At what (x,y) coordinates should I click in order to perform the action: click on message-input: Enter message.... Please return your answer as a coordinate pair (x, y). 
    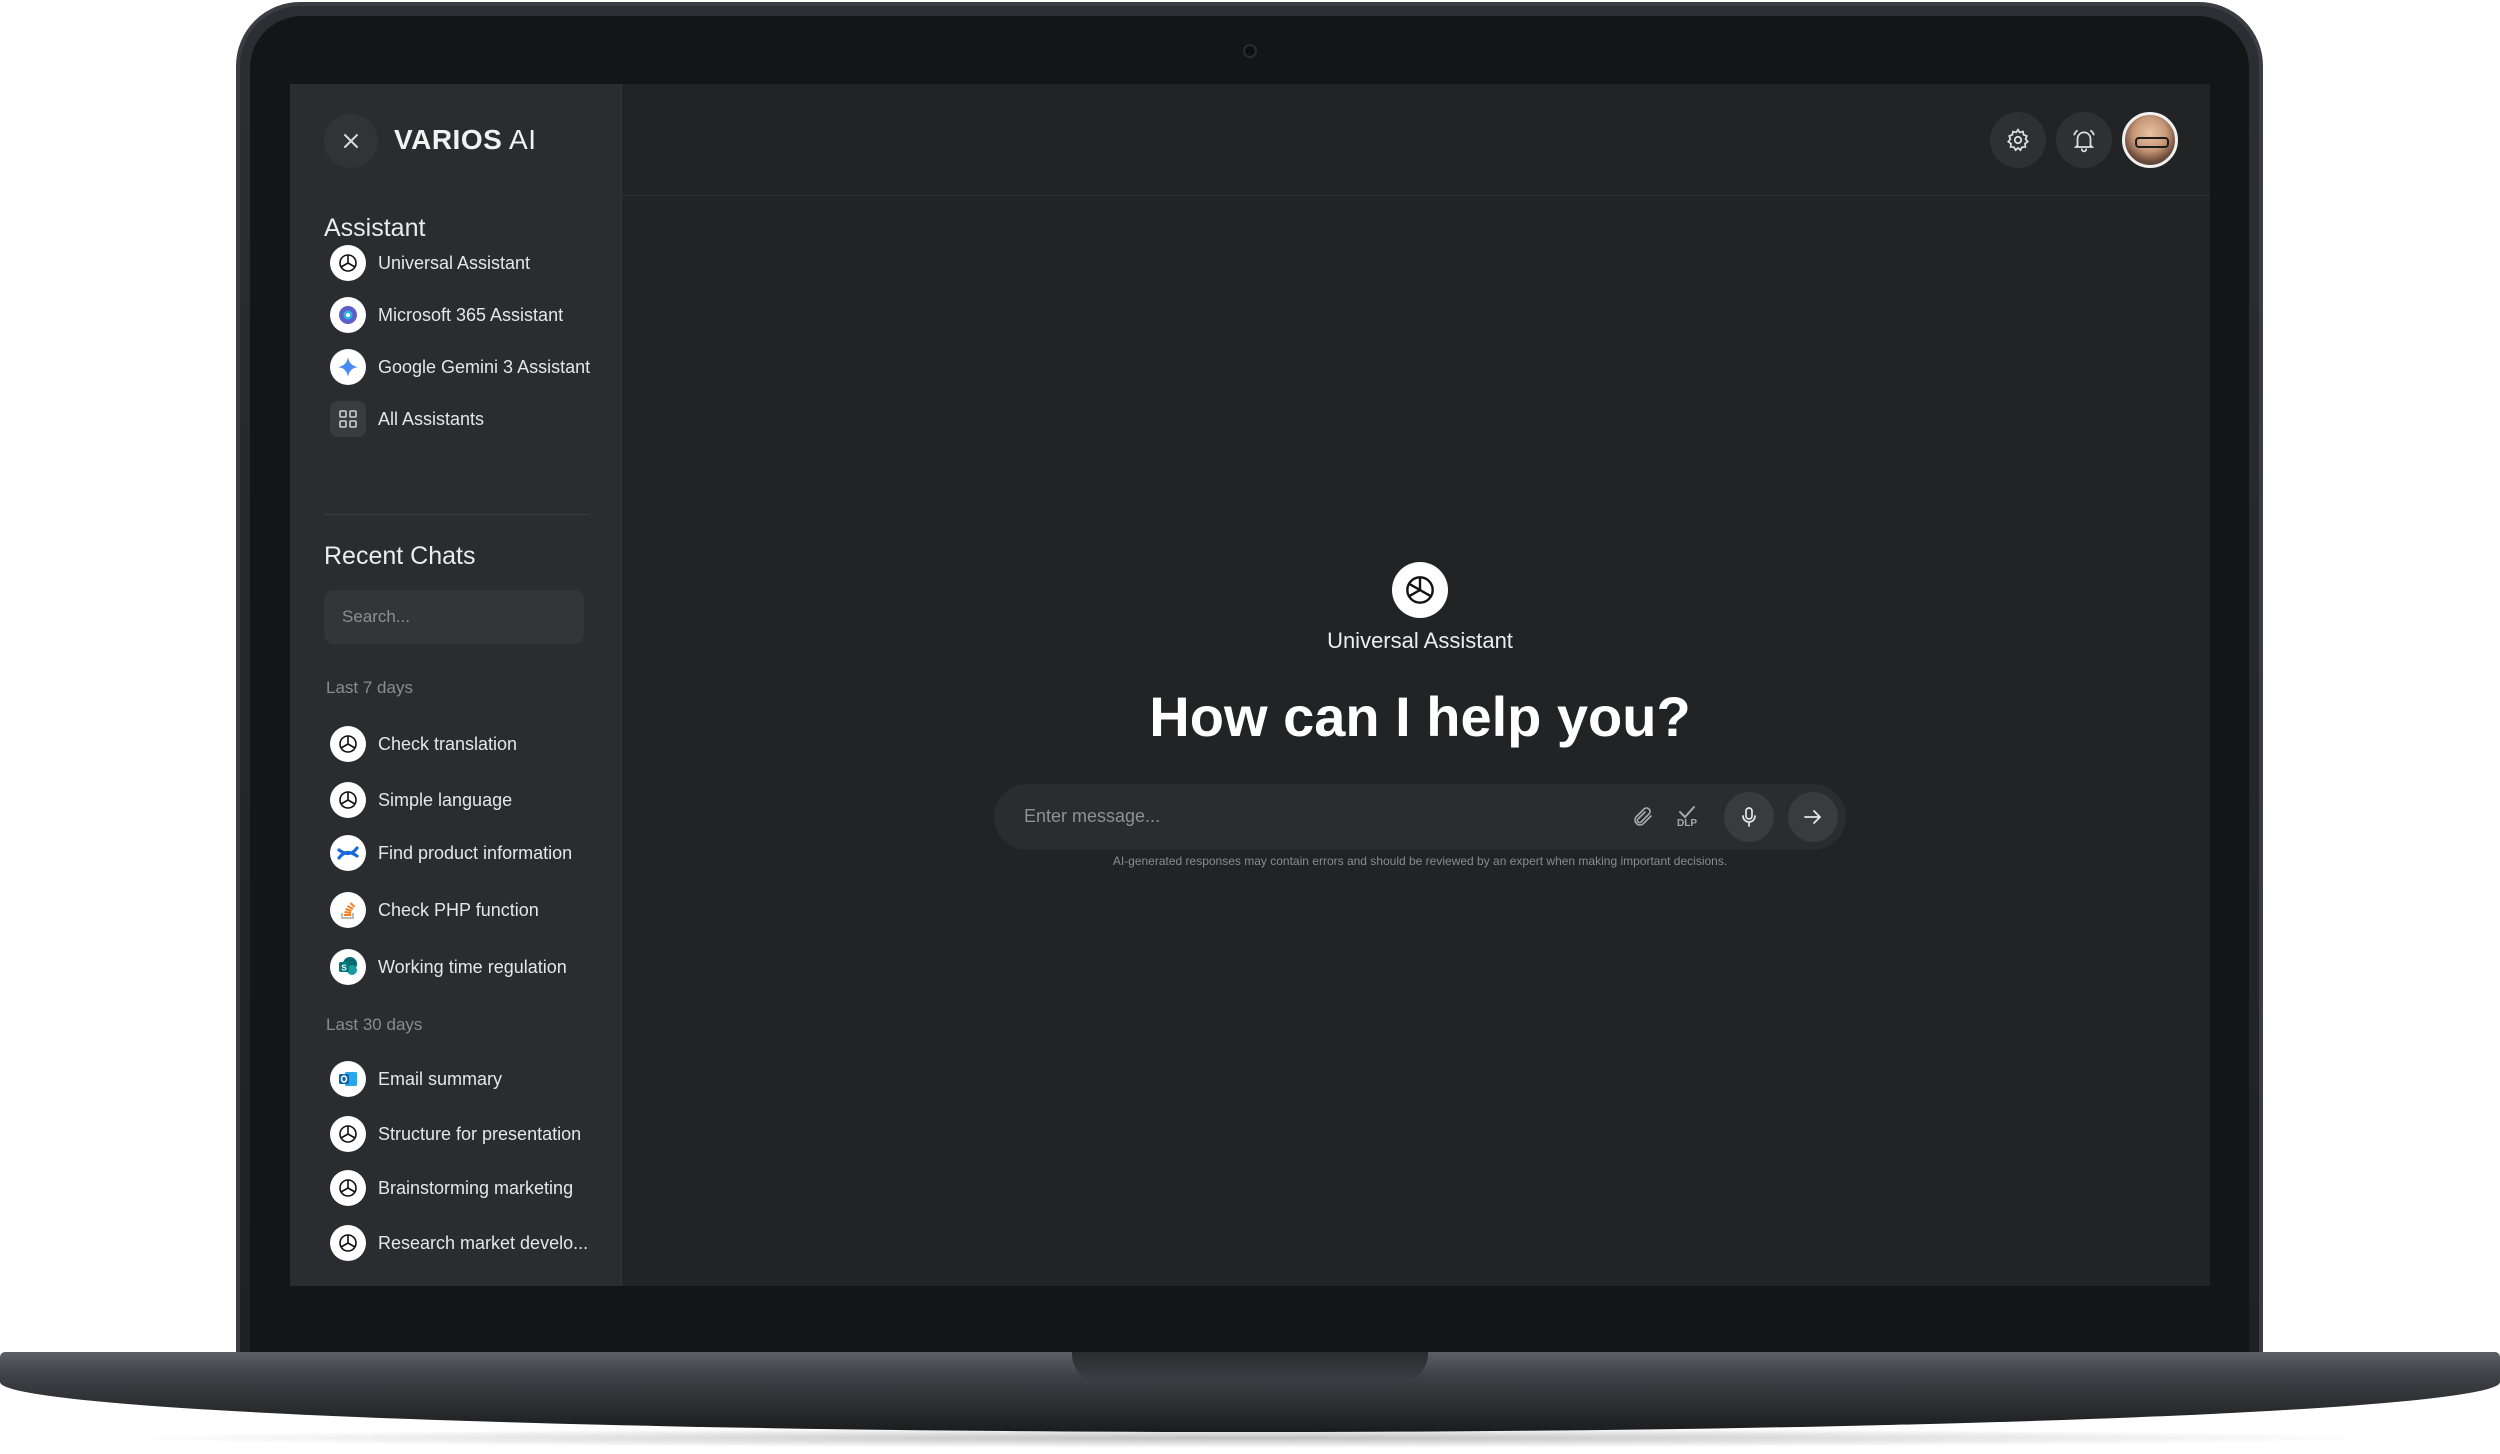
    Looking at the image, I should click on (1092, 816).